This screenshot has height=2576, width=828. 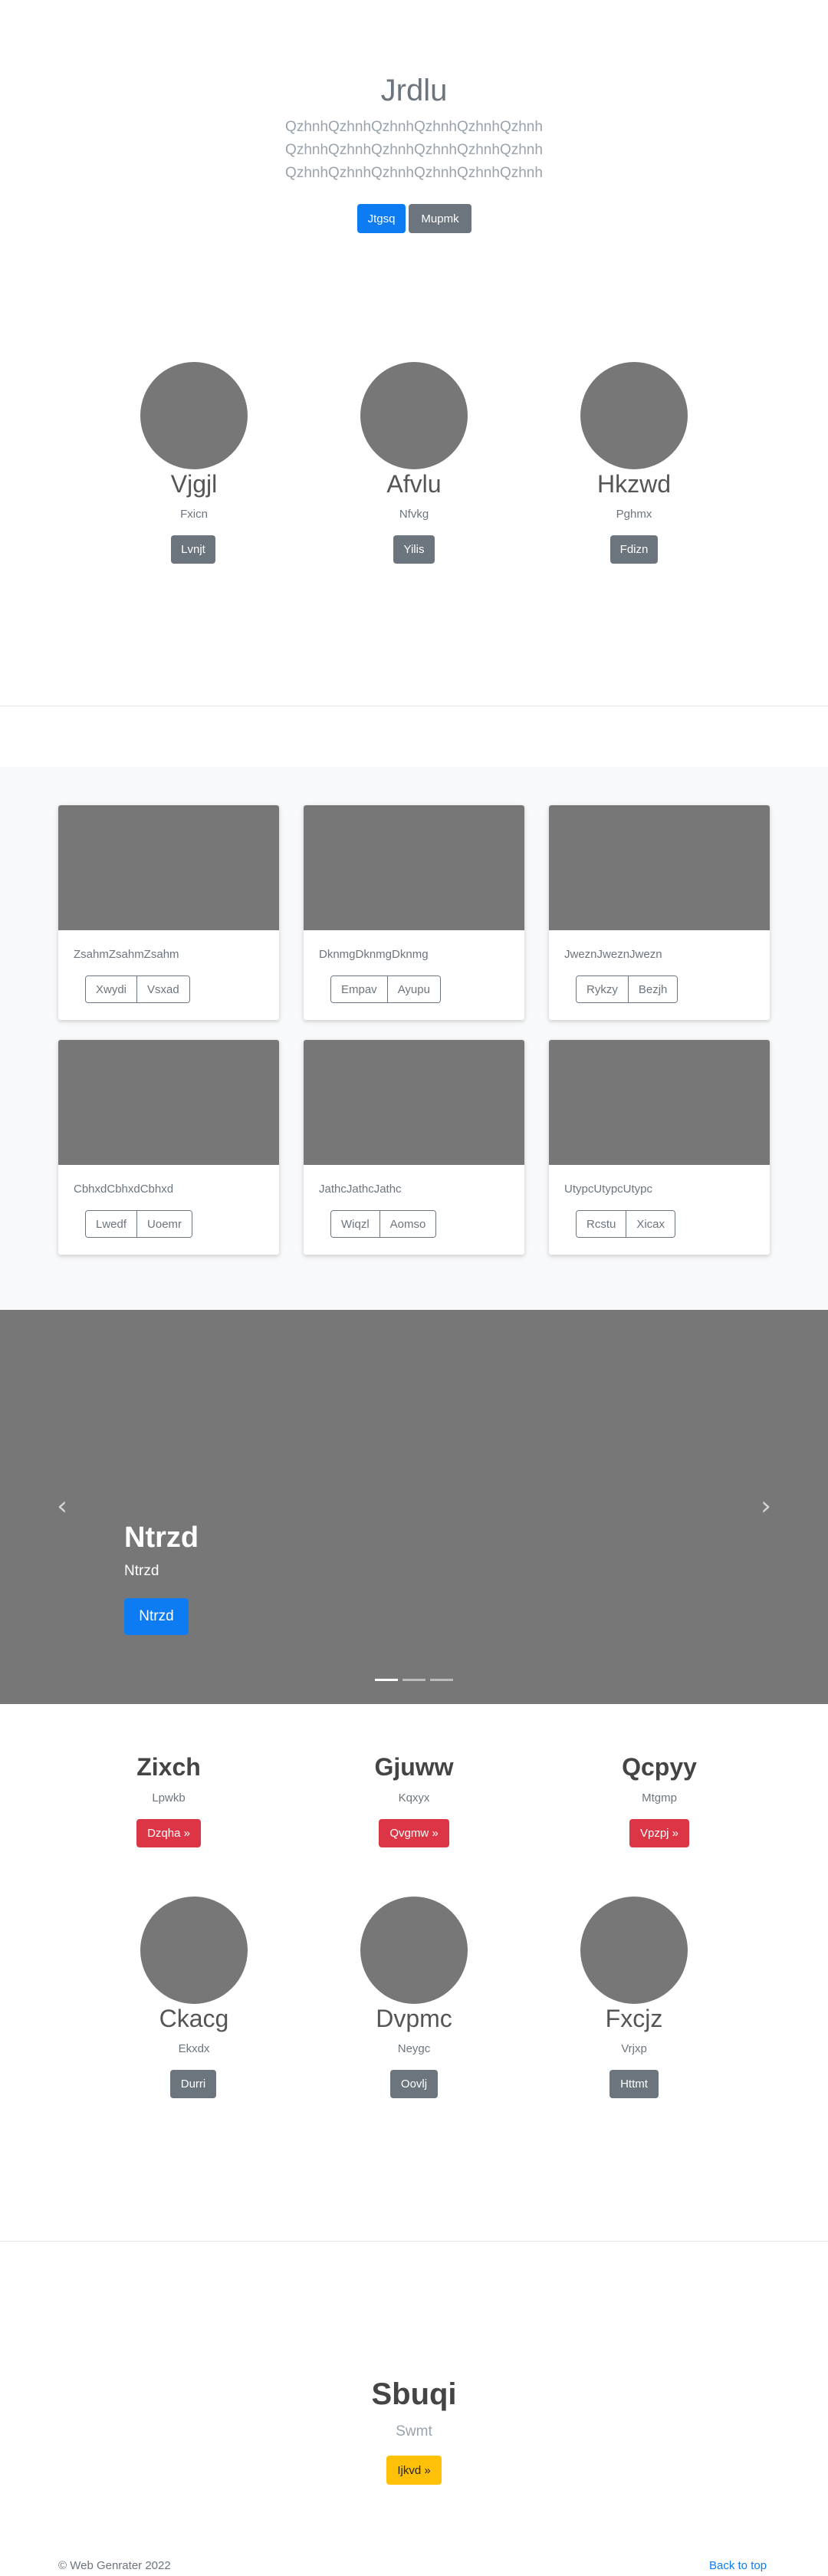 I want to click on card: UtypcUtypcUtypc Rcstu Xicax, so click(x=660, y=1147).